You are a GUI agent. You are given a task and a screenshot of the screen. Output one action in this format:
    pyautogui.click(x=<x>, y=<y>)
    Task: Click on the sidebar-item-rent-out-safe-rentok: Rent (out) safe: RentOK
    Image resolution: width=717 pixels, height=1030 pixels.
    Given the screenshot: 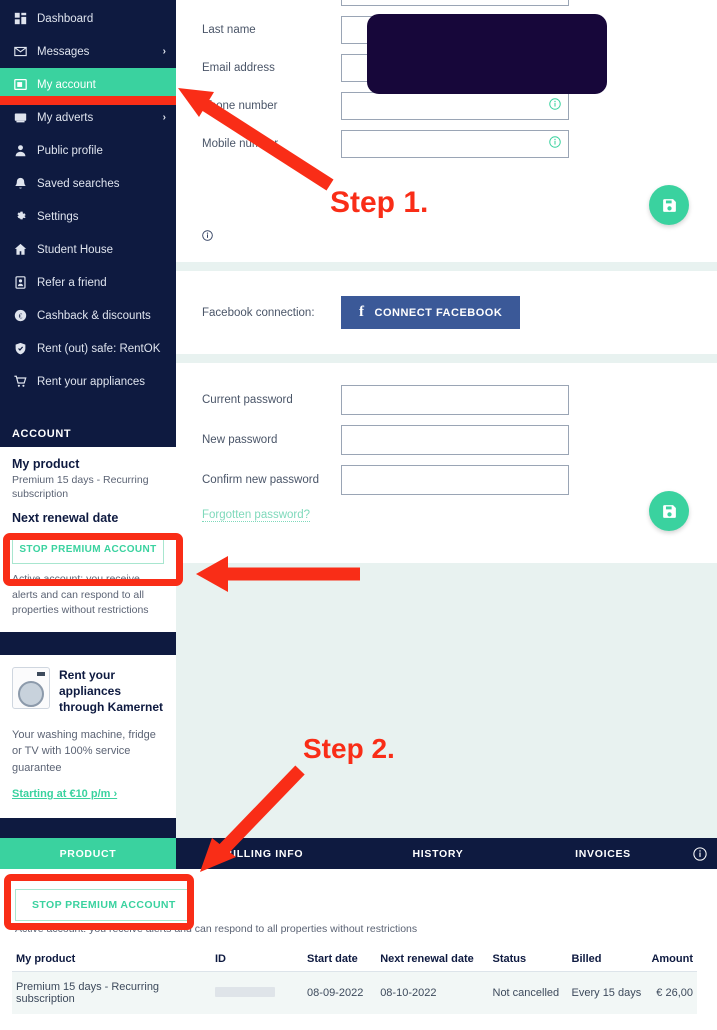 What is the action you would take?
    pyautogui.click(x=88, y=348)
    